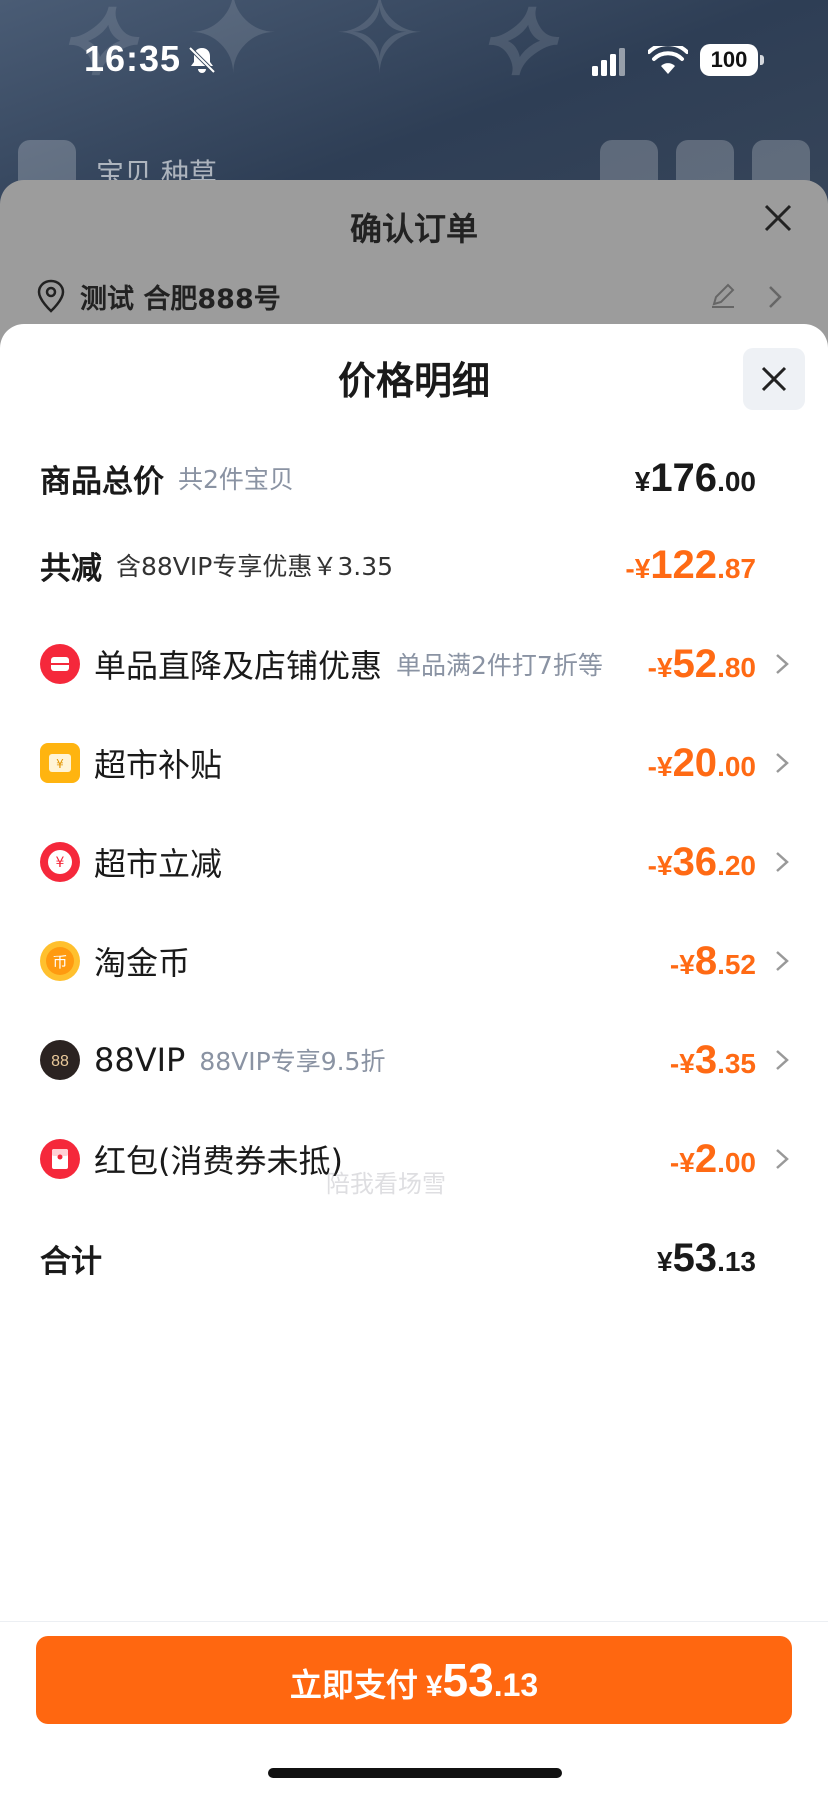  What do you see at coordinates (706, 961) in the screenshot?
I see `amount-integer: 8` at bounding box center [706, 961].